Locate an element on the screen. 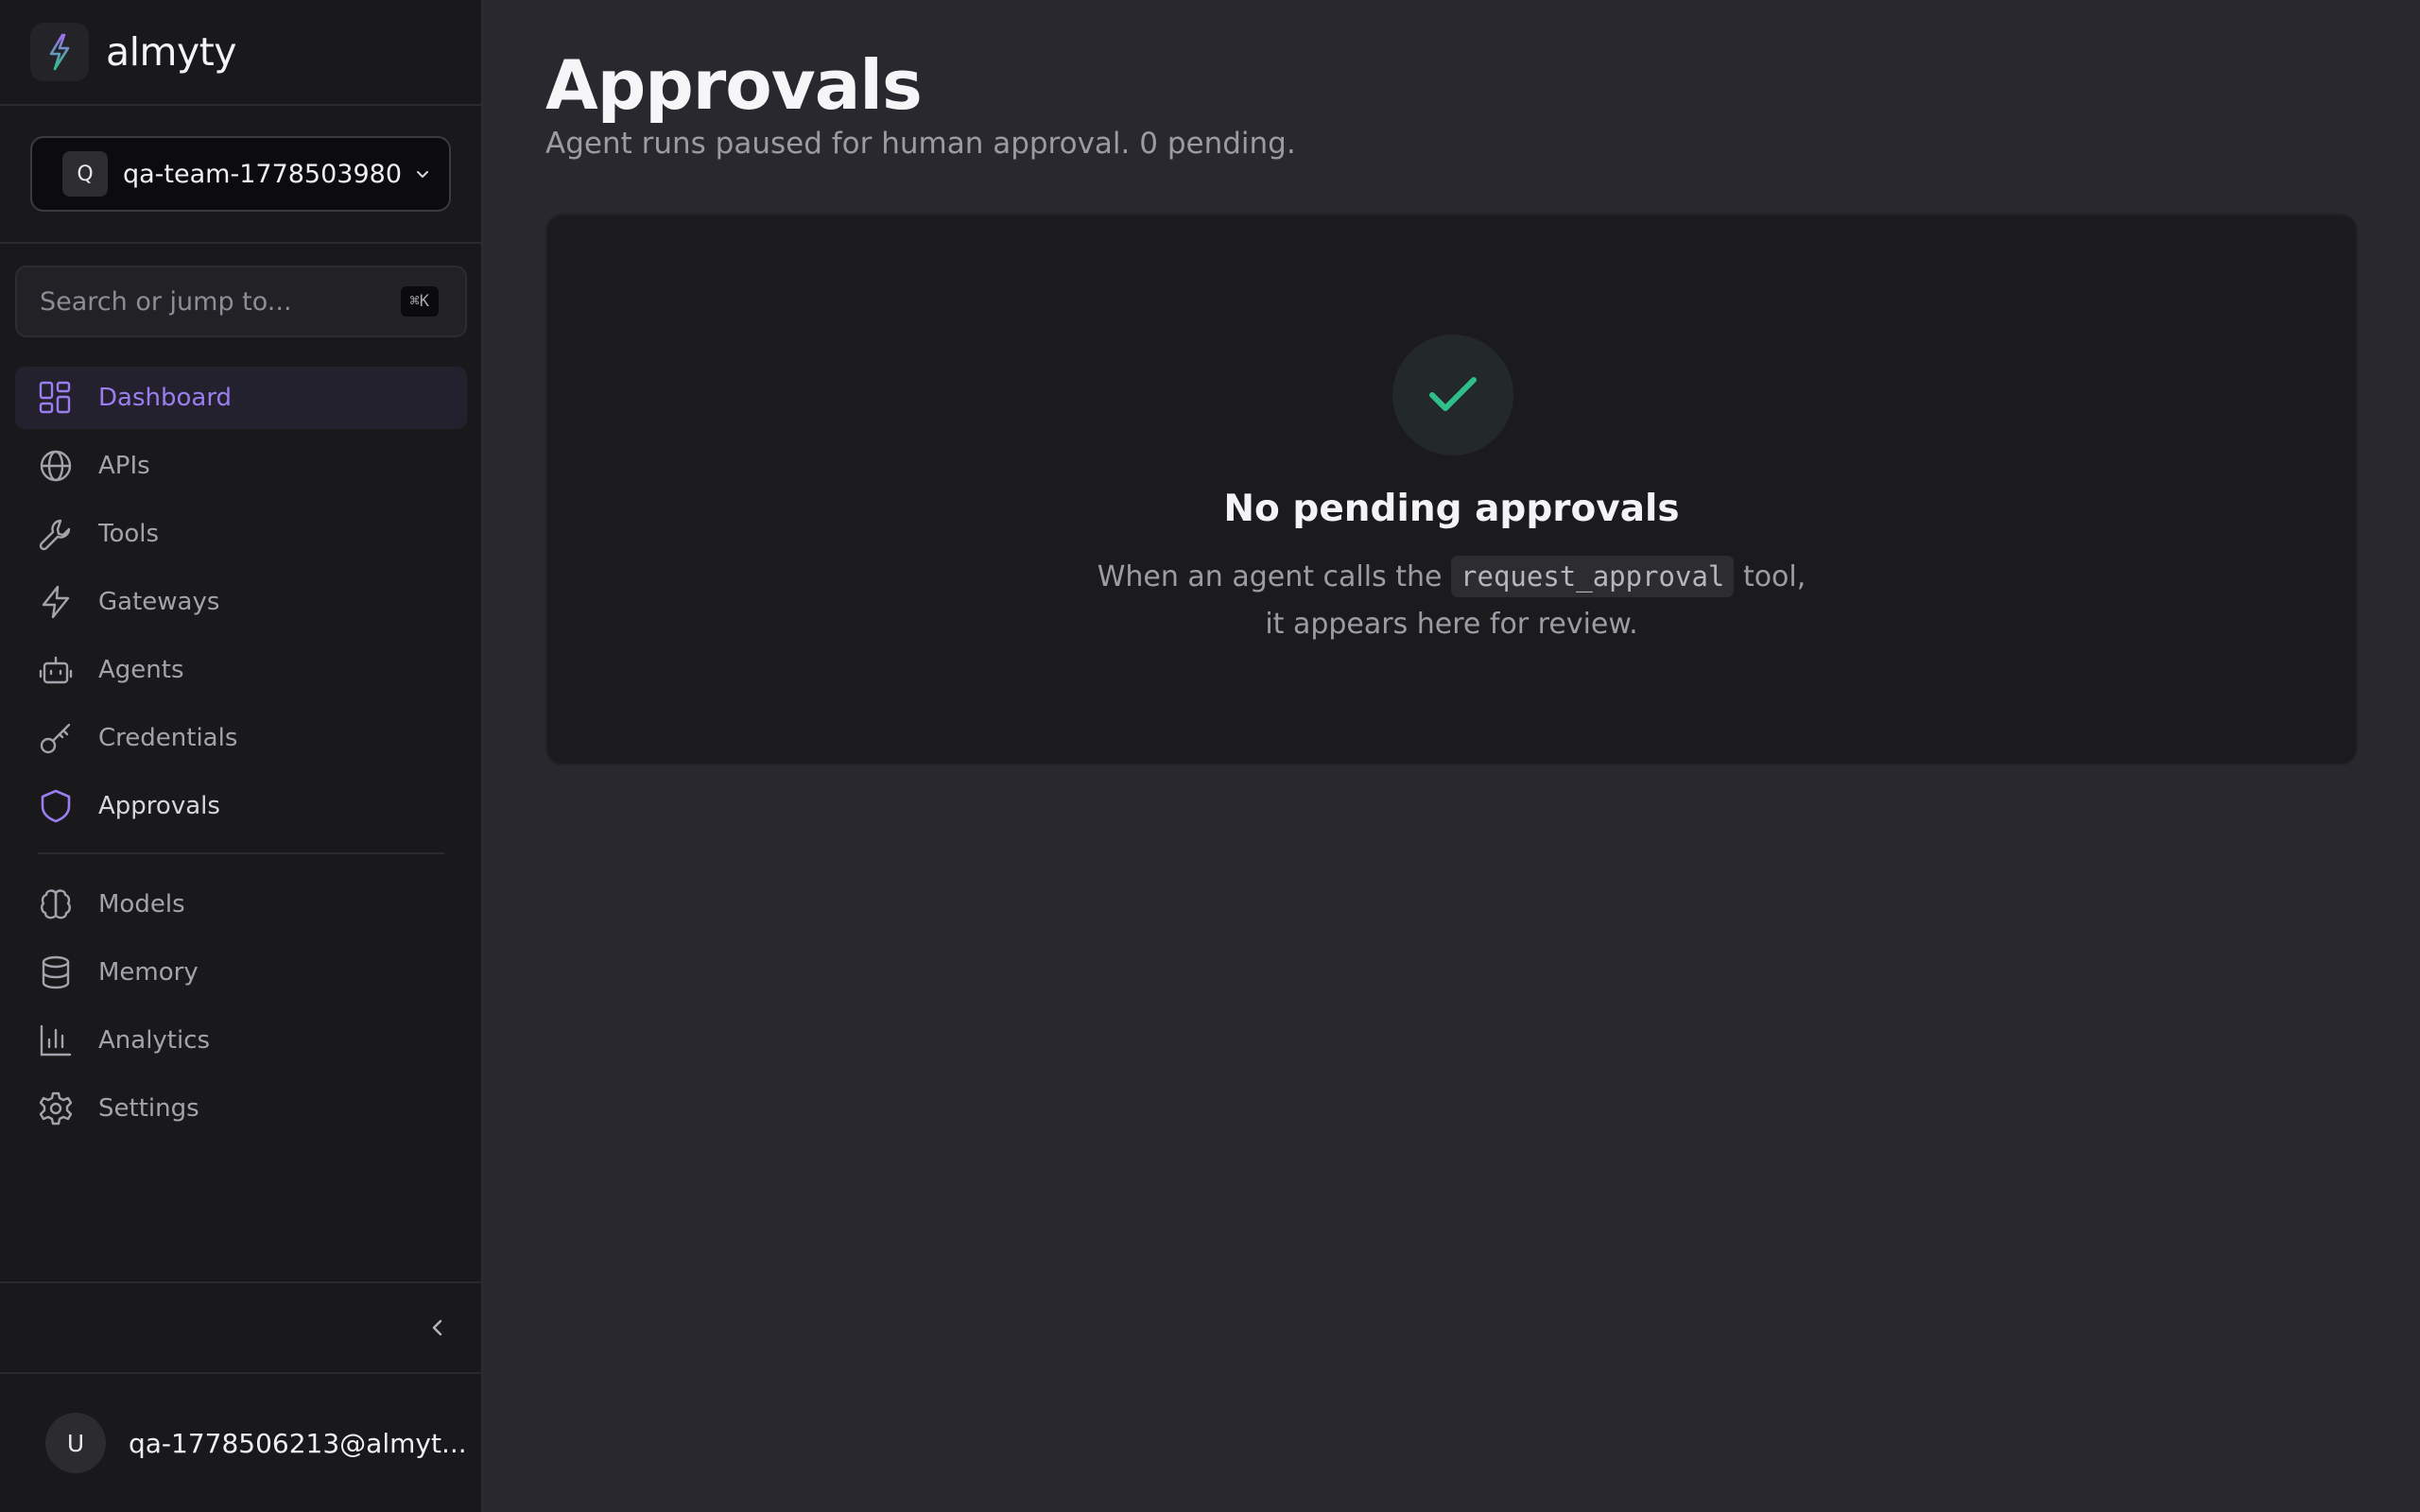 The height and width of the screenshot is (1512, 2420). page-title: Approvals is located at coordinates (734, 85).